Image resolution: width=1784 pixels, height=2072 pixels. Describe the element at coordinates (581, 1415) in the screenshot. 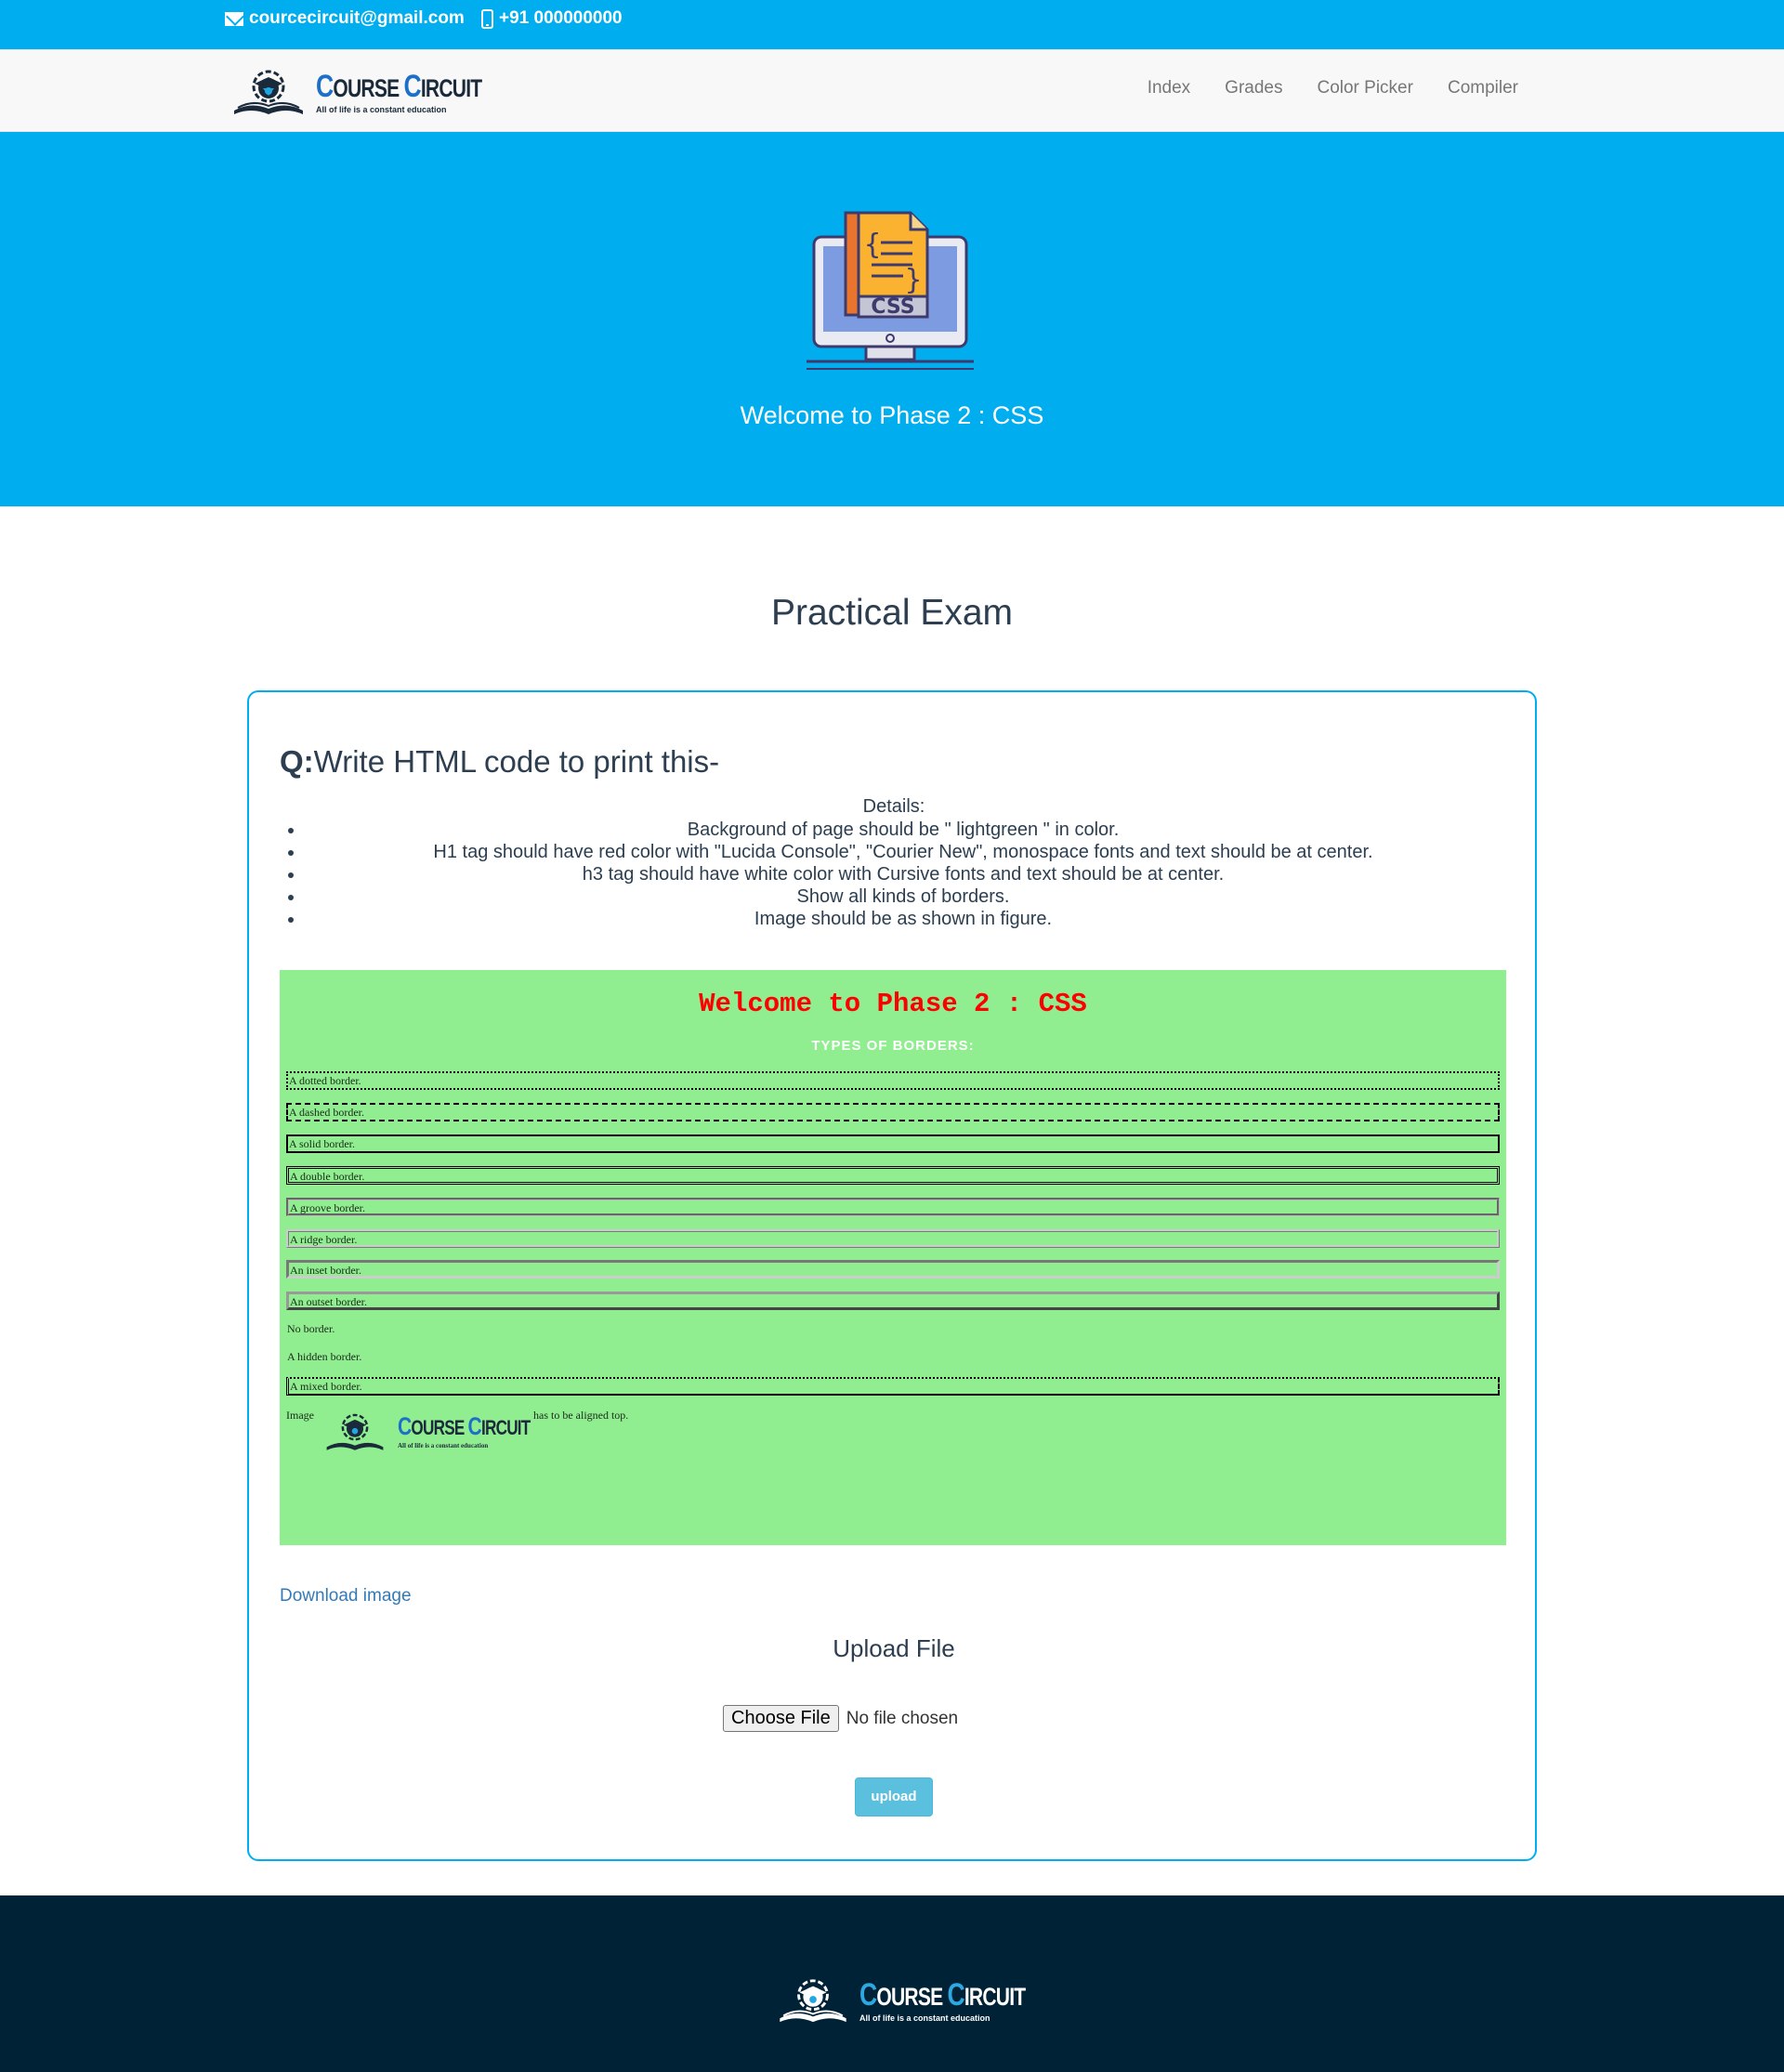

I see `preview-image-caption: has to be aligned top.` at that location.